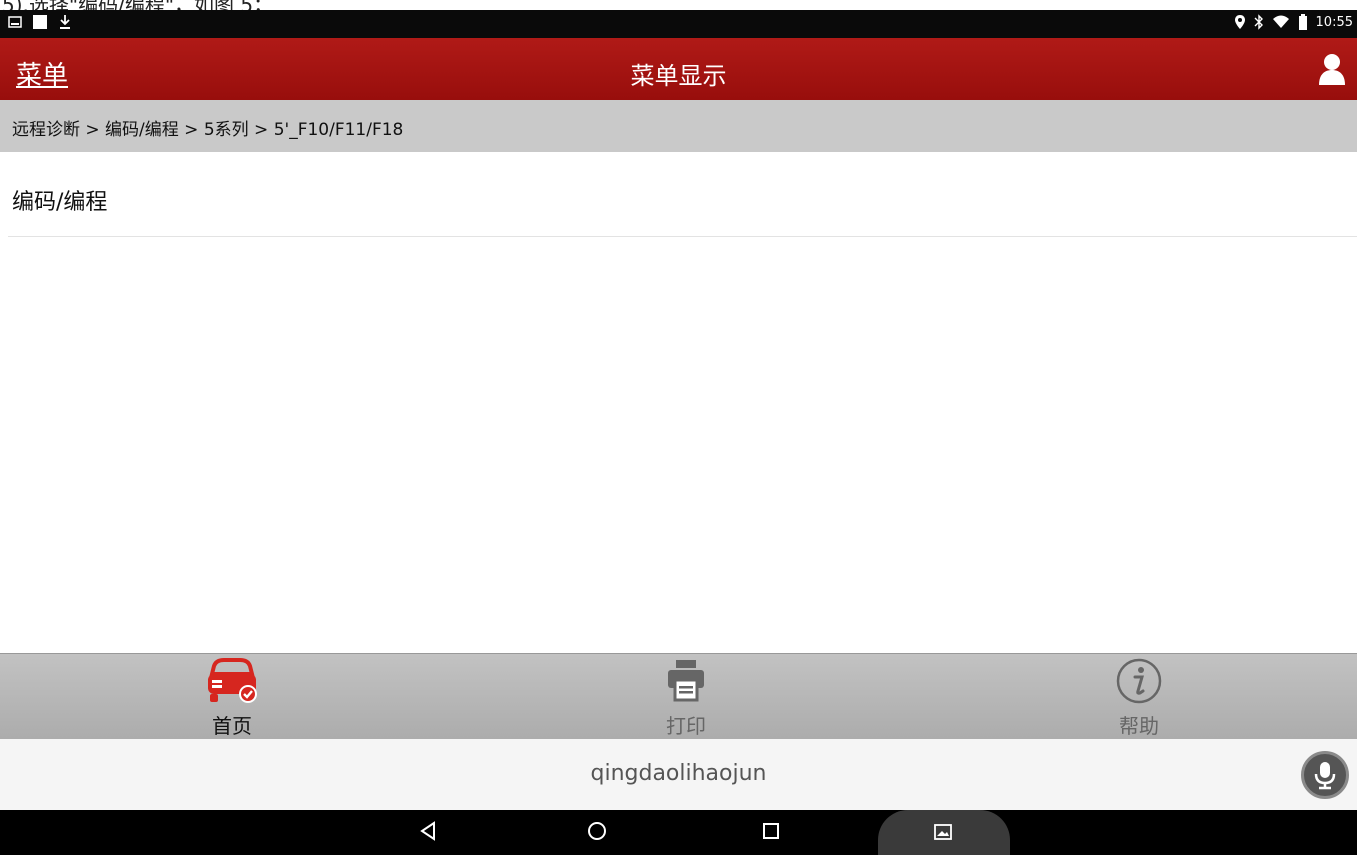 Image resolution: width=1357 pixels, height=855 pixels. I want to click on status-time: 10:55, so click(1334, 22).